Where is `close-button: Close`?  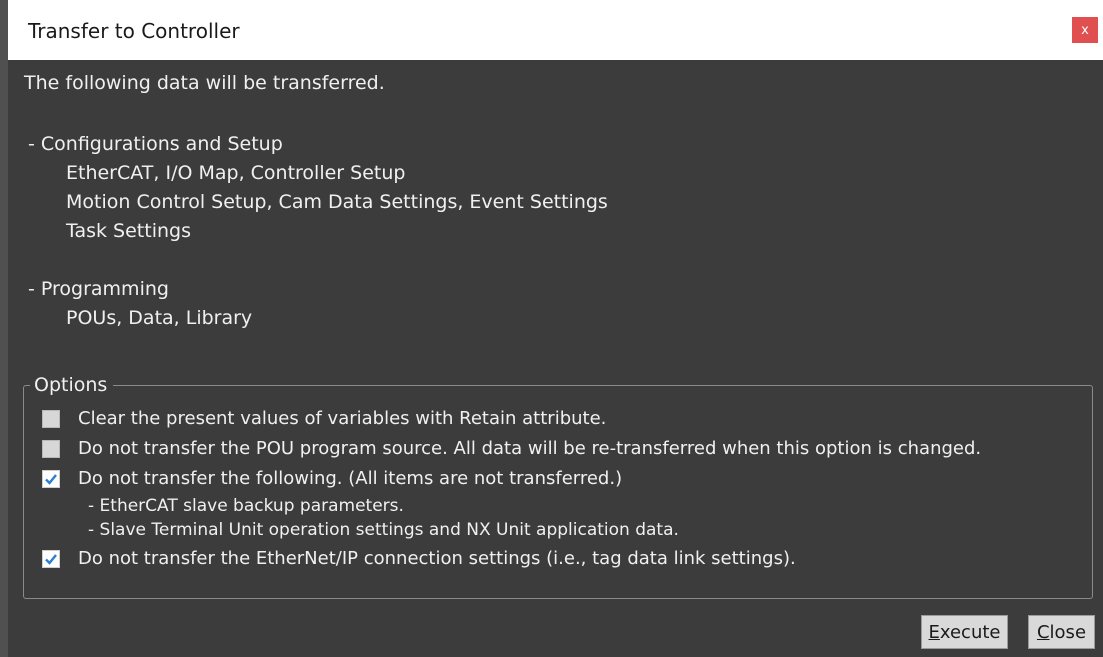 close-button: Close is located at coordinates (1061, 632).